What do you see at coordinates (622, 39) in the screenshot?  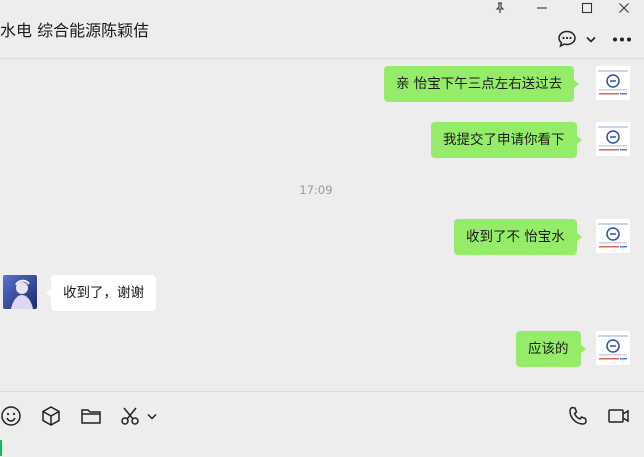 I see `more-icon` at bounding box center [622, 39].